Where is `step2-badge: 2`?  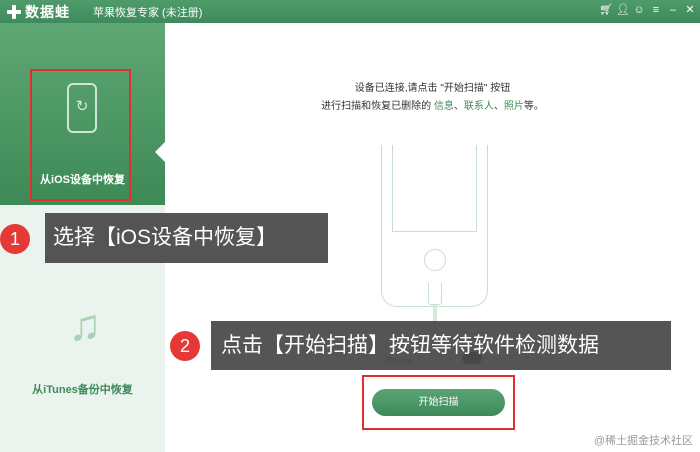 step2-badge: 2 is located at coordinates (185, 346).